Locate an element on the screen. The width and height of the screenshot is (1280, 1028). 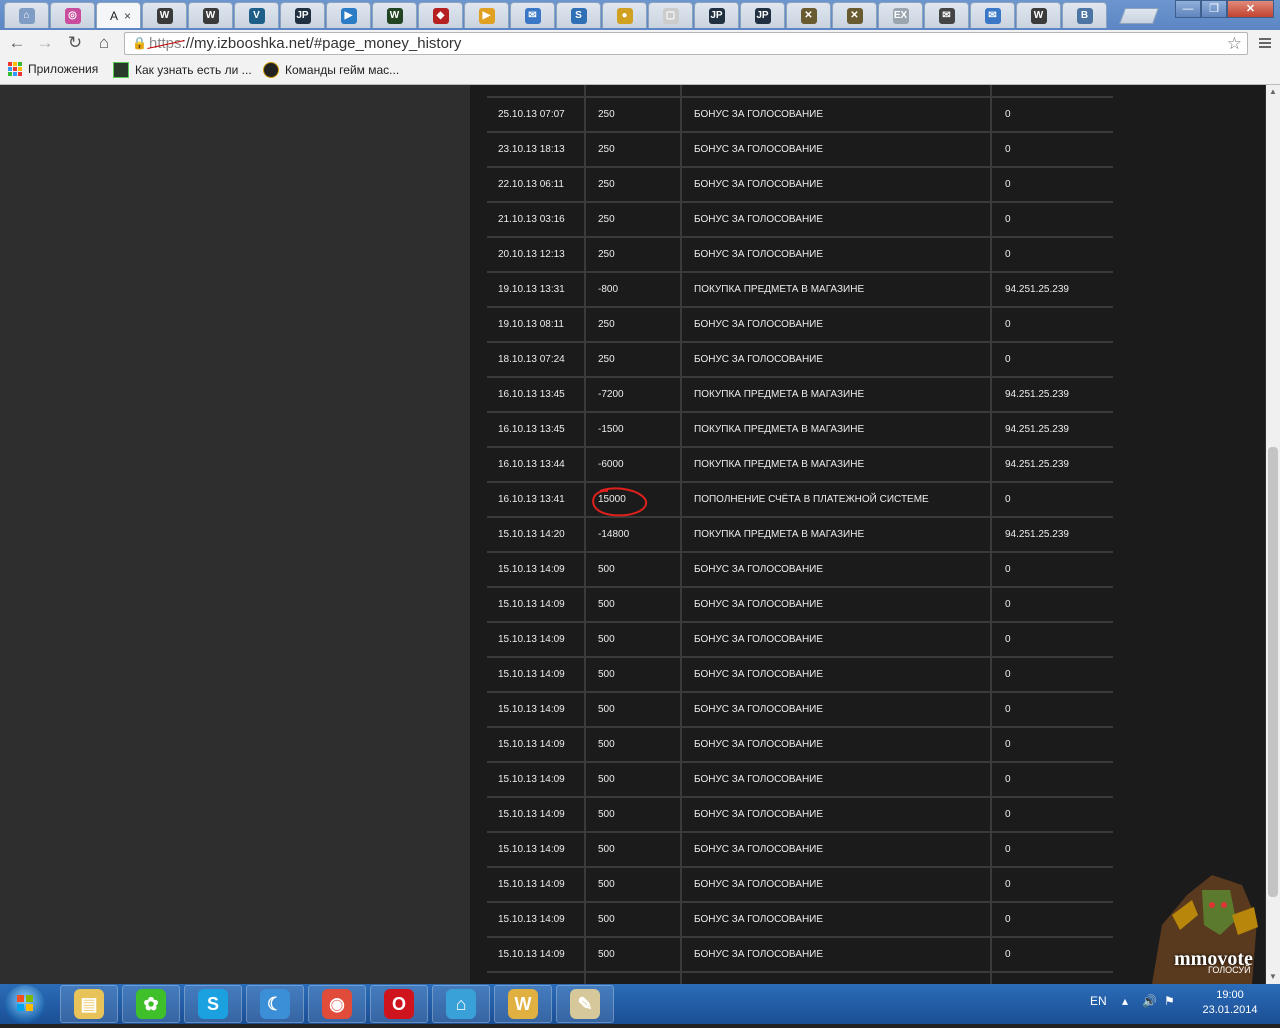
bracket-icon: V is located at coordinates (256, 15).